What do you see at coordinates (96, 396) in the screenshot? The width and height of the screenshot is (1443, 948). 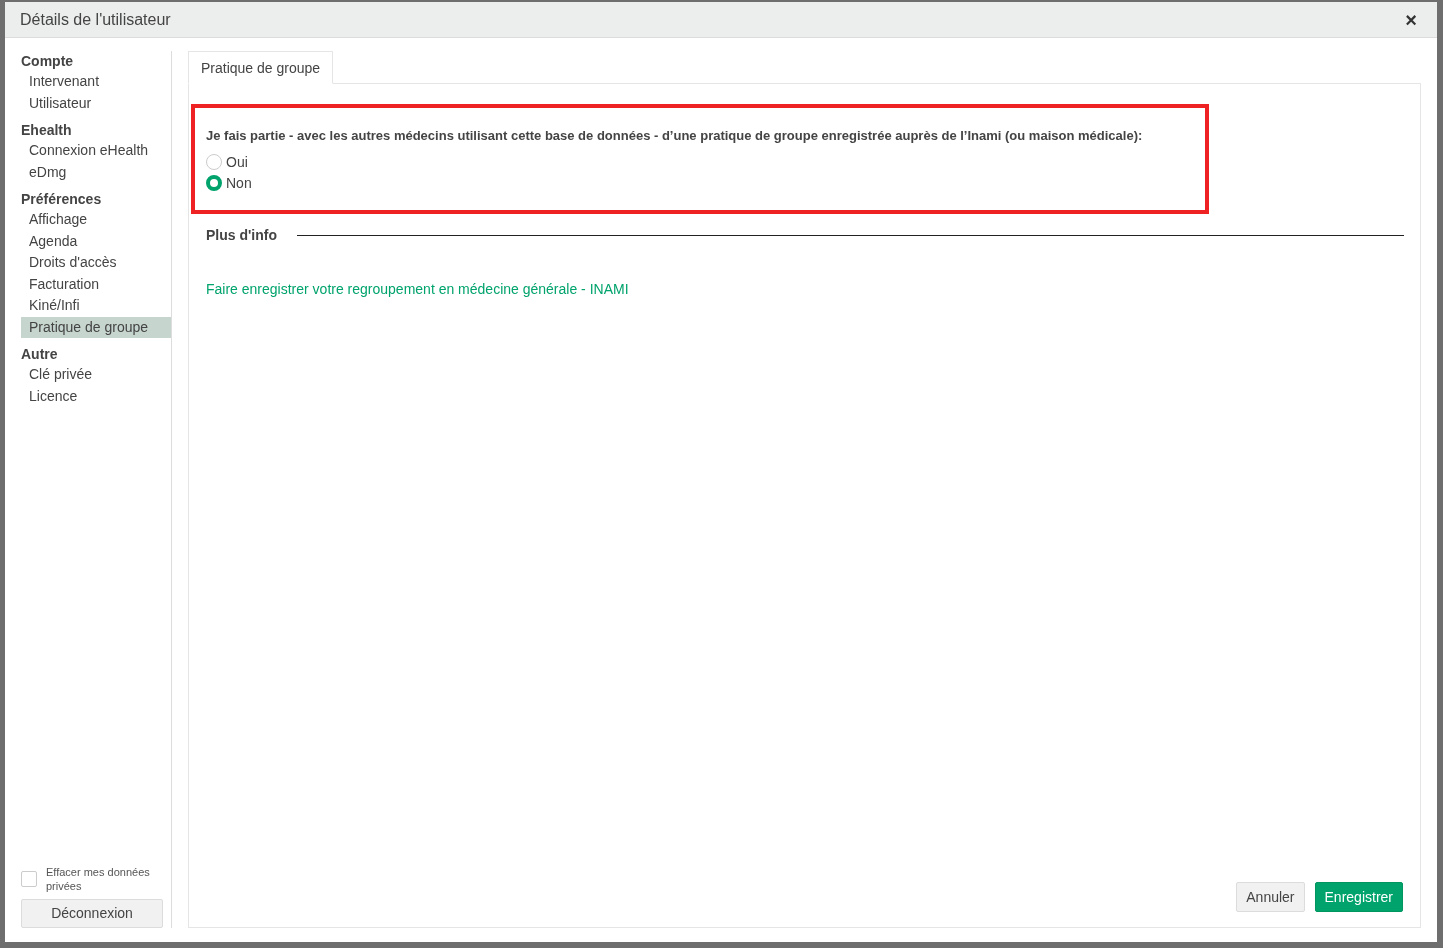 I see `sidebar-item: Licence` at bounding box center [96, 396].